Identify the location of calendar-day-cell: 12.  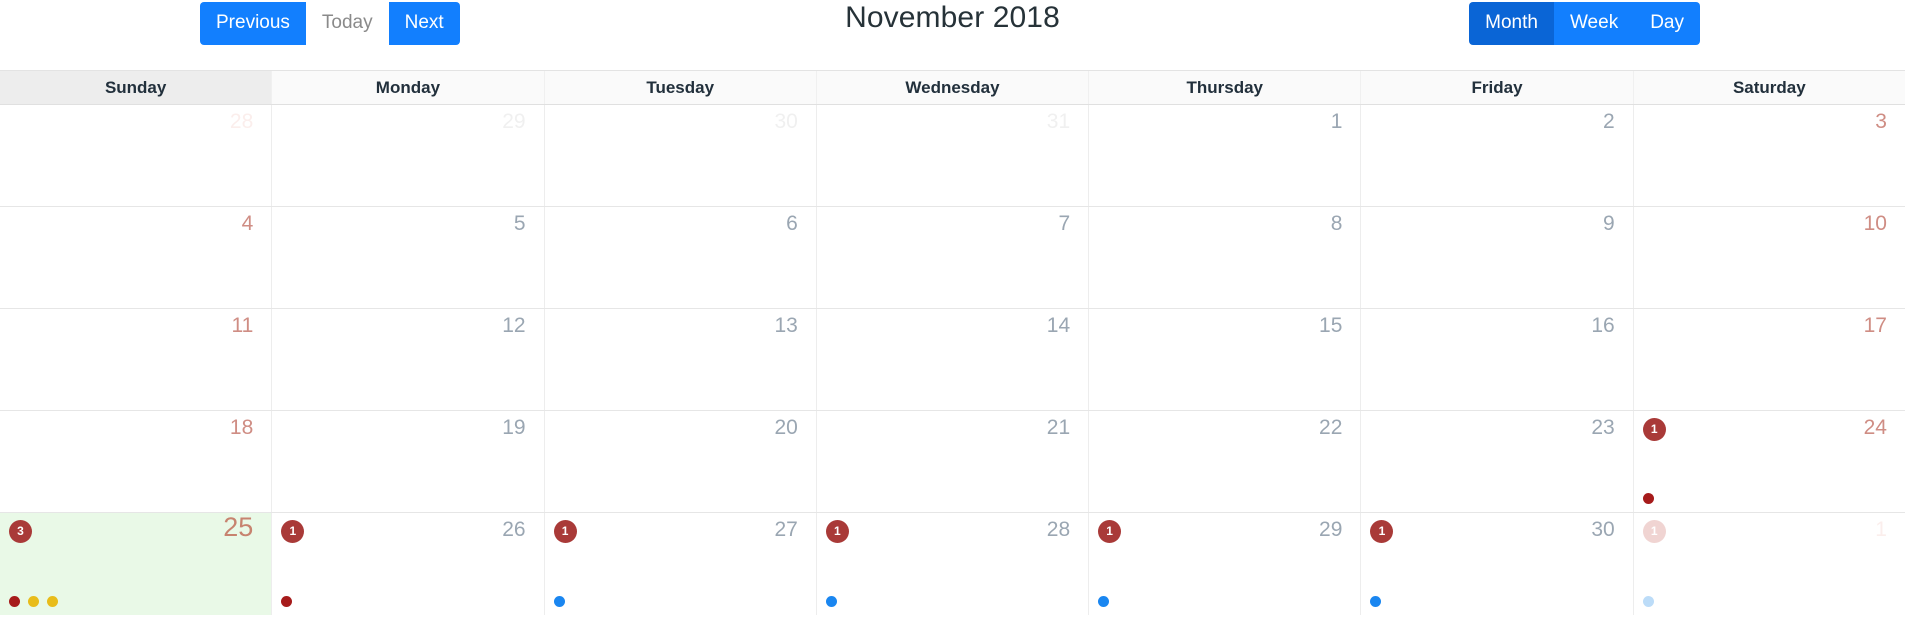
(408, 359).